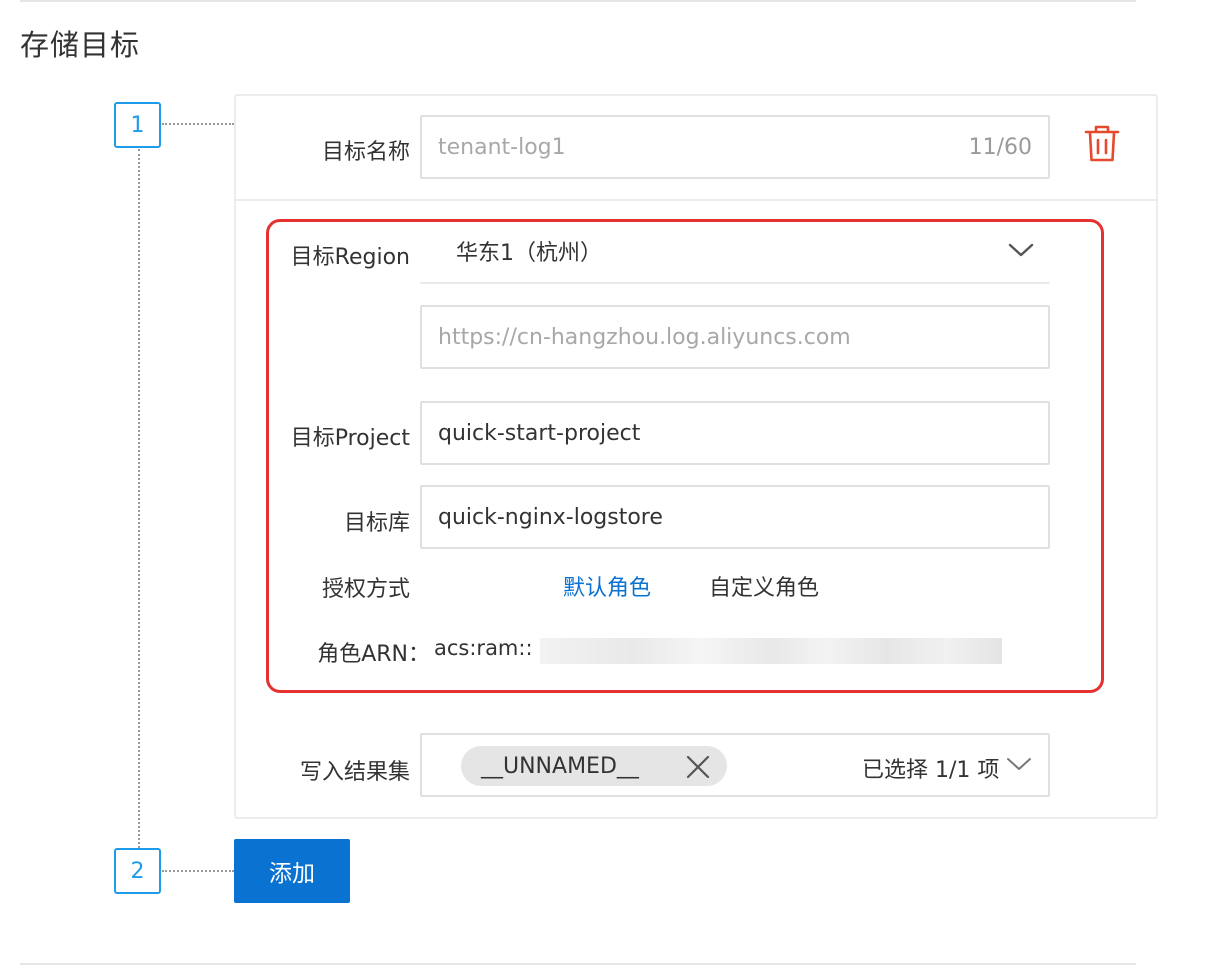 Image resolution: width=1232 pixels, height=972 pixels. What do you see at coordinates (696, 200) in the screenshot?
I see `card-divider` at bounding box center [696, 200].